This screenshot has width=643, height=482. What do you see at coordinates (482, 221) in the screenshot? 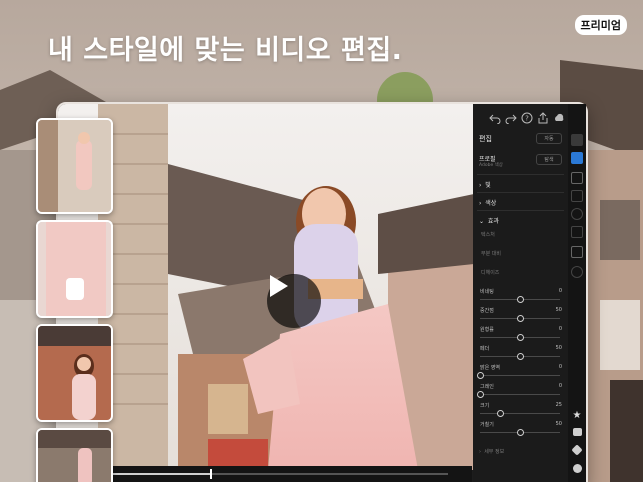
I see `chevron-down-icon: ⌄` at bounding box center [482, 221].